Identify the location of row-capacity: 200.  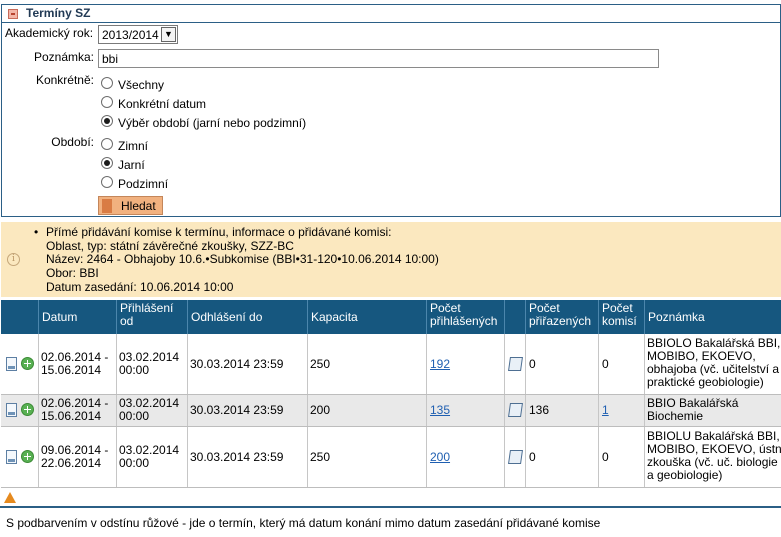
(320, 410).